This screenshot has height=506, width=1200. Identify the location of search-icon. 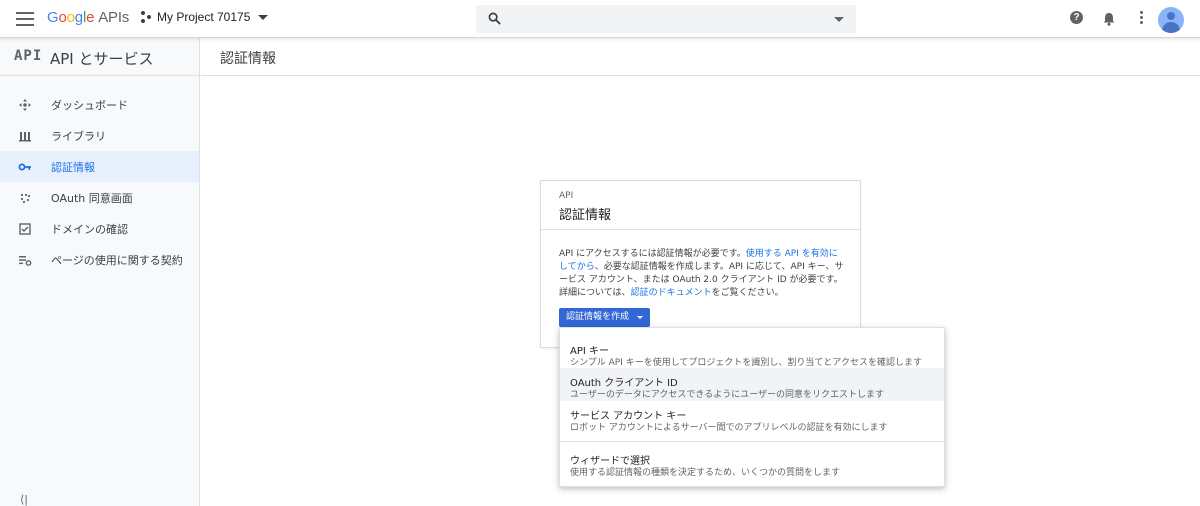
(494, 18).